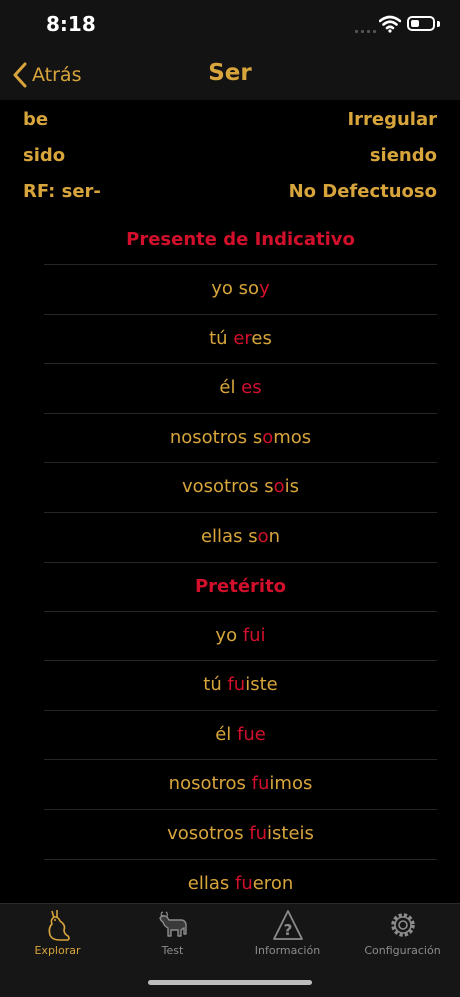 Image resolution: width=460 pixels, height=997 pixels. What do you see at coordinates (172, 950) in the screenshot?
I see `tab-label: Test` at bounding box center [172, 950].